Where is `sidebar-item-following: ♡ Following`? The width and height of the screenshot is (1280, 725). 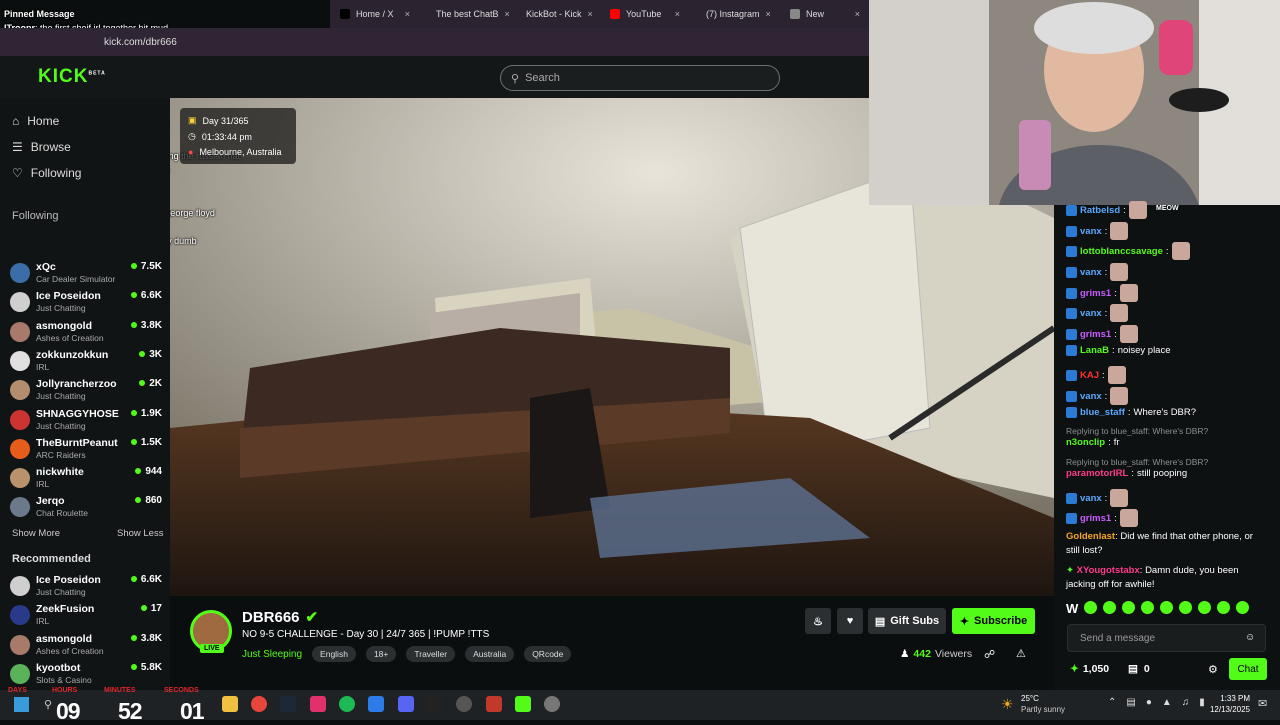 sidebar-item-following: ♡ Following is located at coordinates (46, 173).